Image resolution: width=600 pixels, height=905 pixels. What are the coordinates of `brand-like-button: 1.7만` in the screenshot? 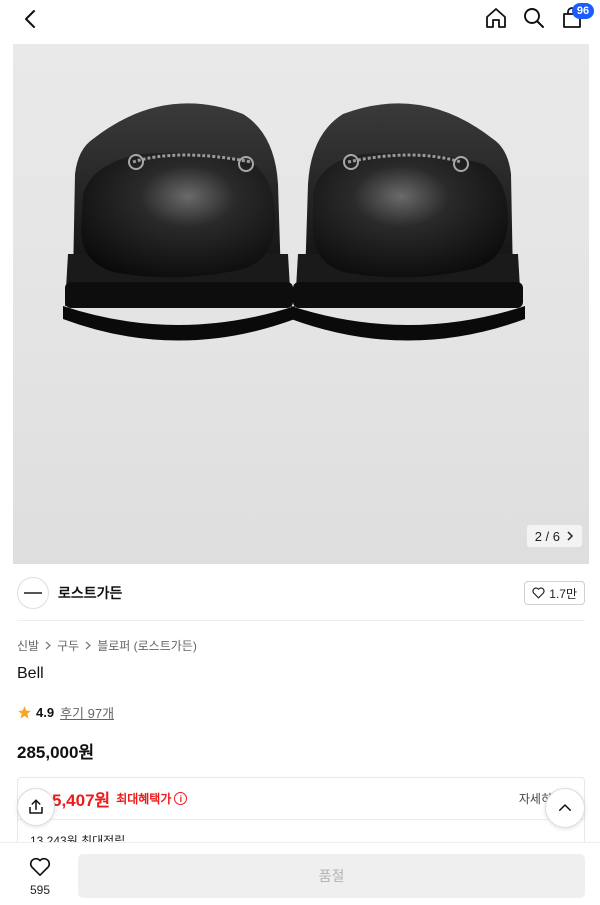 It's located at (554, 593).